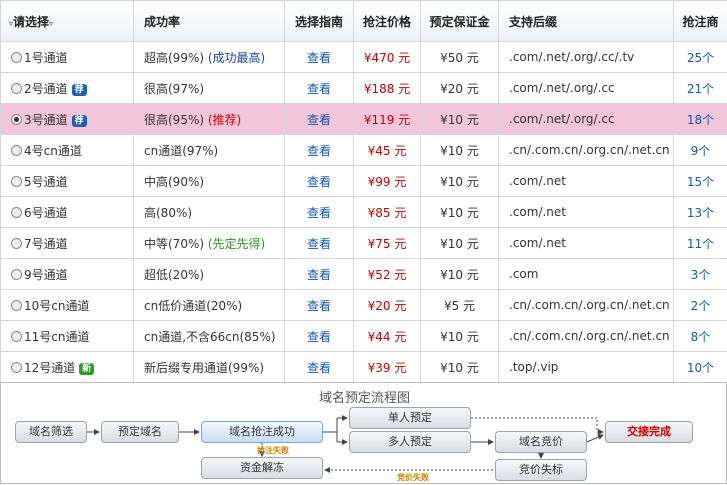 The height and width of the screenshot is (485, 727). I want to click on channel-cell: 4号cn通道, so click(67, 150).